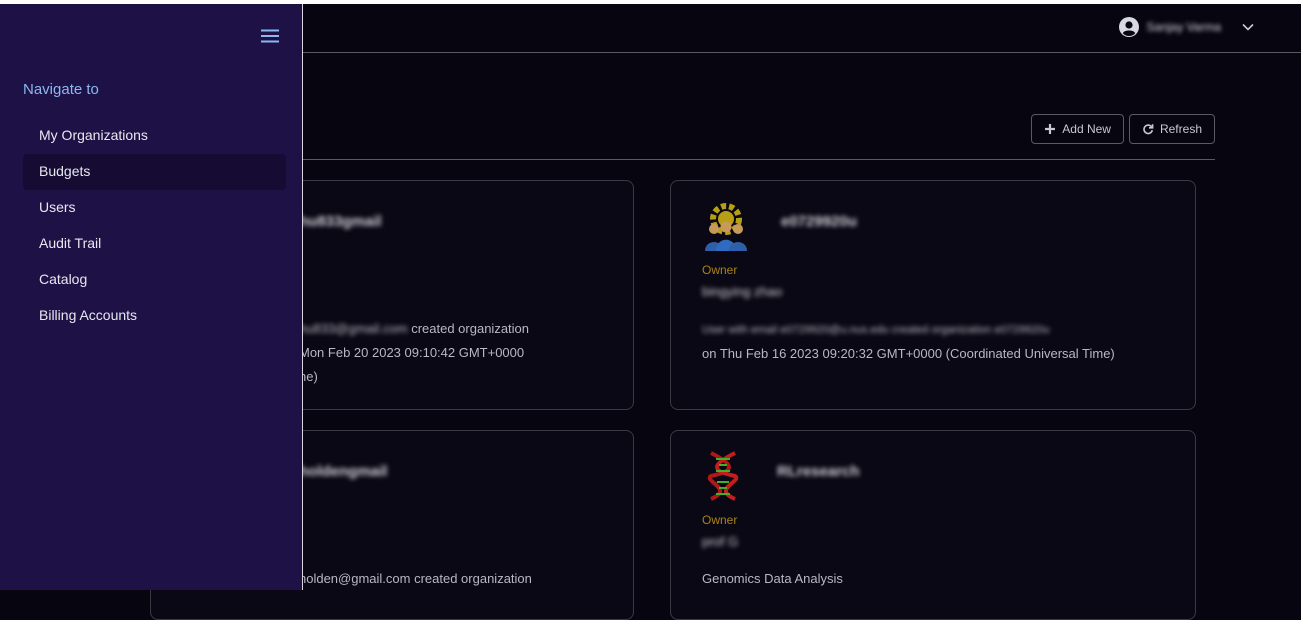 The height and width of the screenshot is (620, 1301). I want to click on refresh-button: Refresh, so click(1171, 129).